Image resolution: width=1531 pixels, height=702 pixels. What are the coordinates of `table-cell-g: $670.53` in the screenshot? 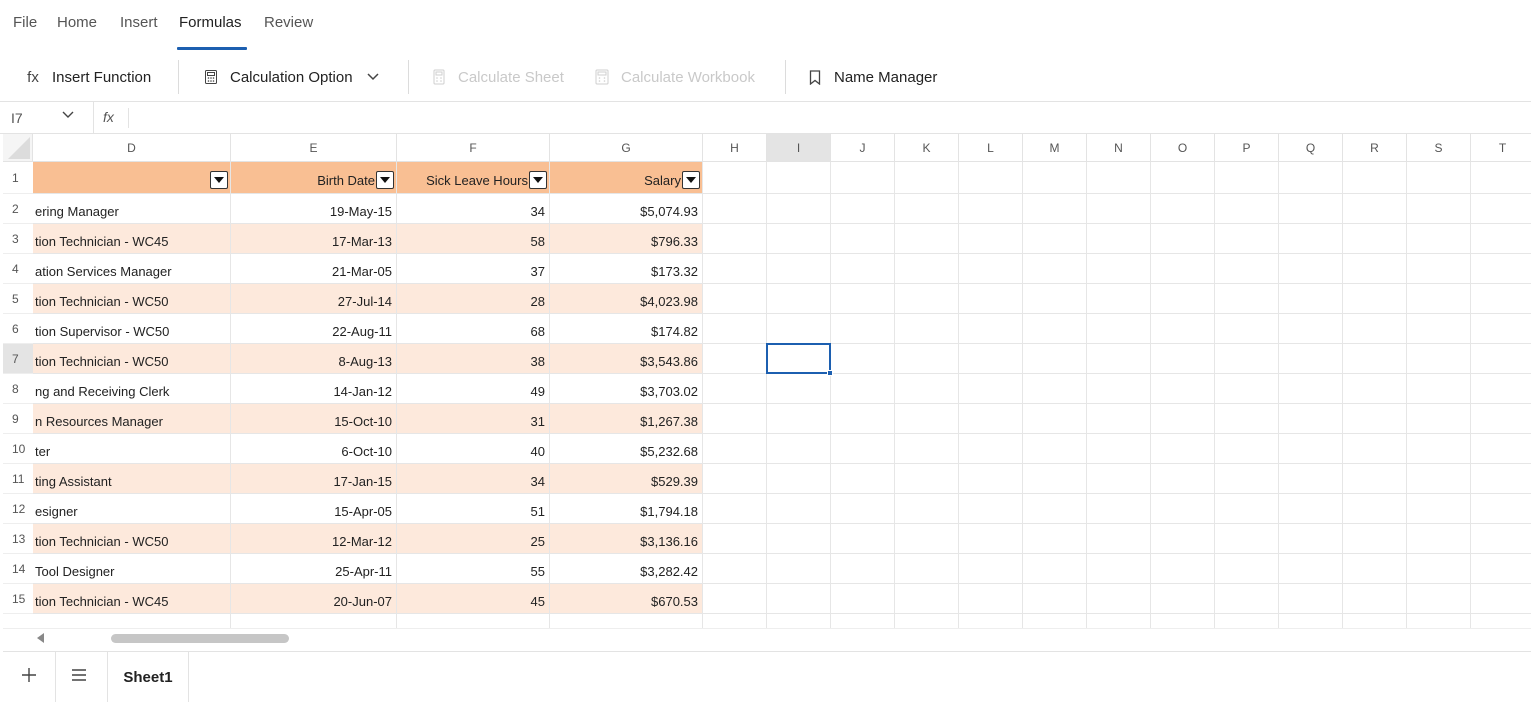 It's located at (626, 601).